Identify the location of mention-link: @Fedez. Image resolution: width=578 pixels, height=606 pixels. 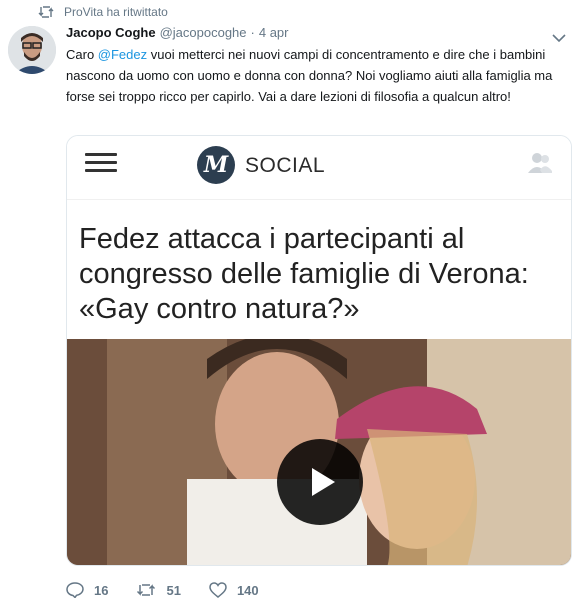
(122, 54).